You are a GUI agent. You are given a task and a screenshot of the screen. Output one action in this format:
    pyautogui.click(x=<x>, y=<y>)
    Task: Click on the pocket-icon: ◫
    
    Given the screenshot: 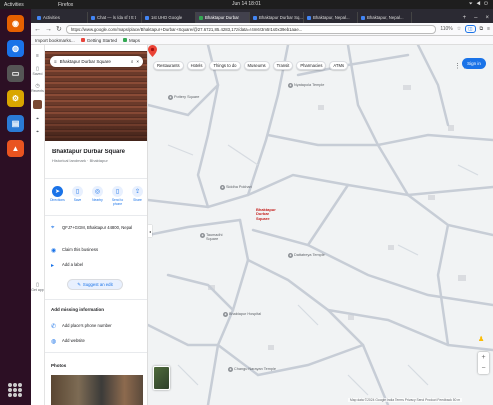 What is the action you would take?
    pyautogui.click(x=470, y=29)
    